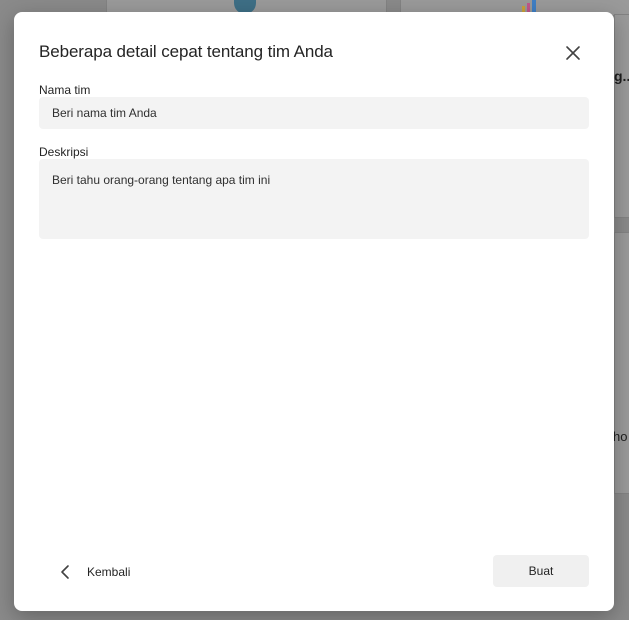 This screenshot has height=620, width=629. Describe the element at coordinates (186, 51) in the screenshot. I see `dialog-title: Beberapa detail cepat tentang tim Anda` at that location.